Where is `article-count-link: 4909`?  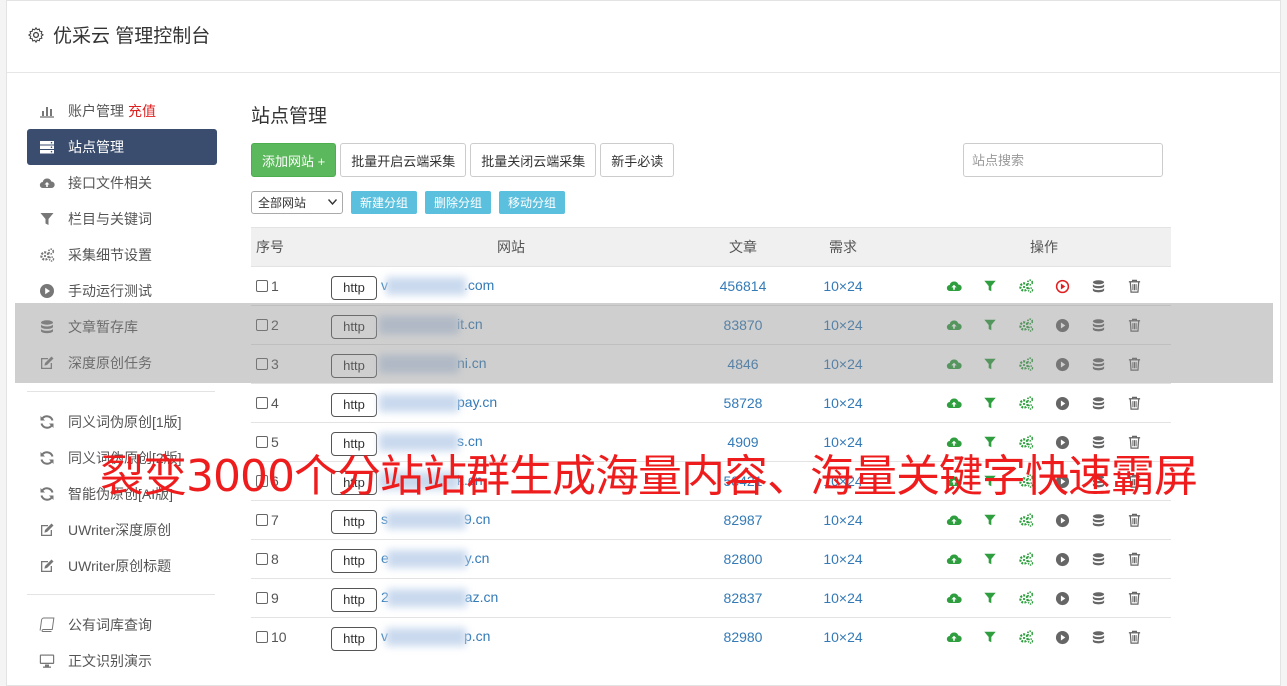 article-count-link: 4909 is located at coordinates (743, 442).